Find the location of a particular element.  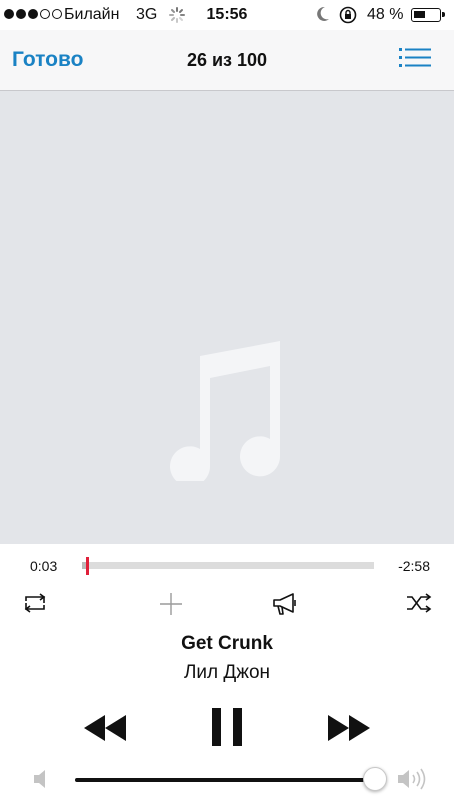

volume-high-icon is located at coordinates (413, 781).